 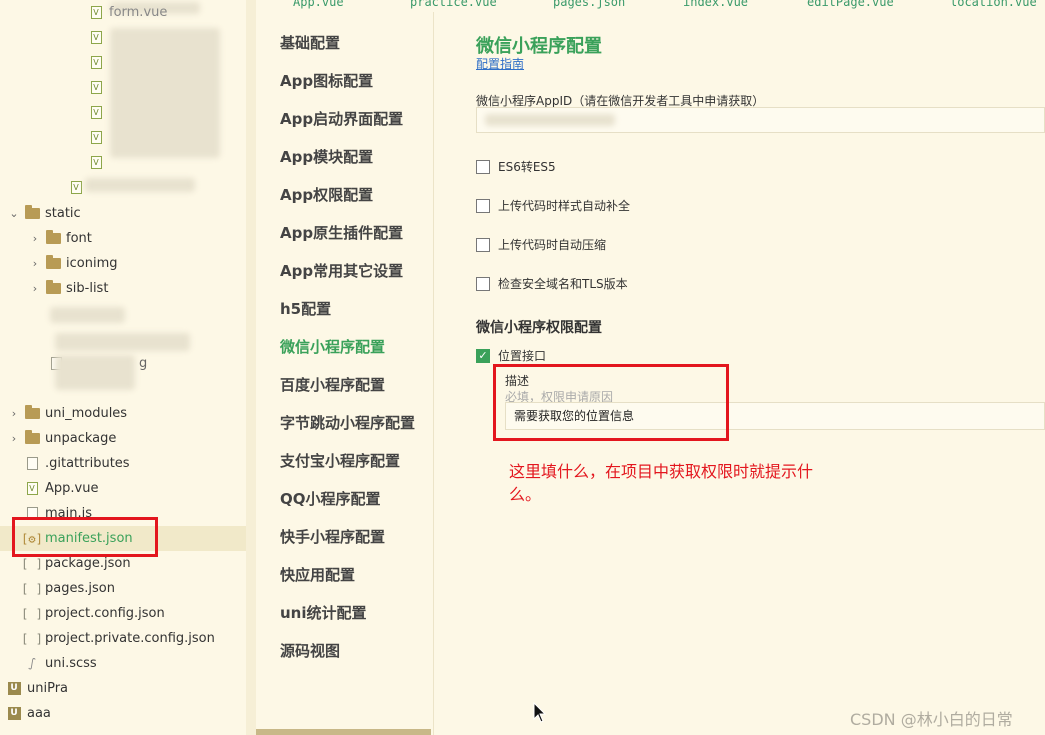 I want to click on nav-item-toutiao: 字节跳动小程序配置, so click(x=347, y=422).